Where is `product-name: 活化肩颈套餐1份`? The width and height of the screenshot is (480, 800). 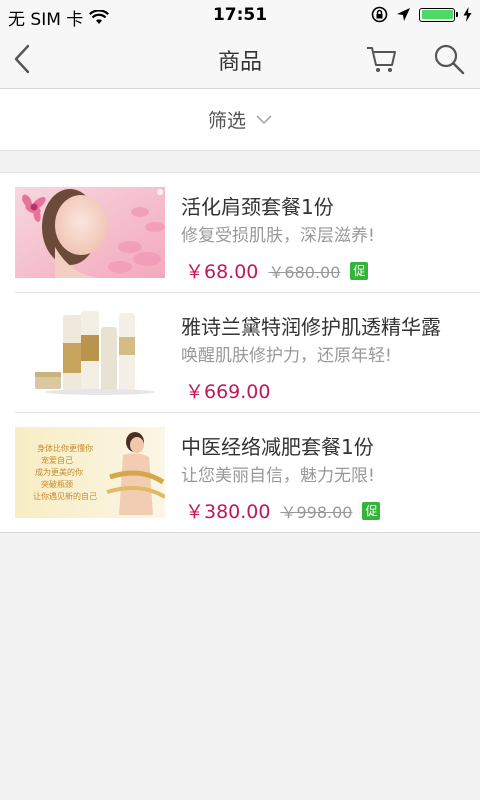 product-name: 活化肩颈套餐1份 is located at coordinates (257, 207).